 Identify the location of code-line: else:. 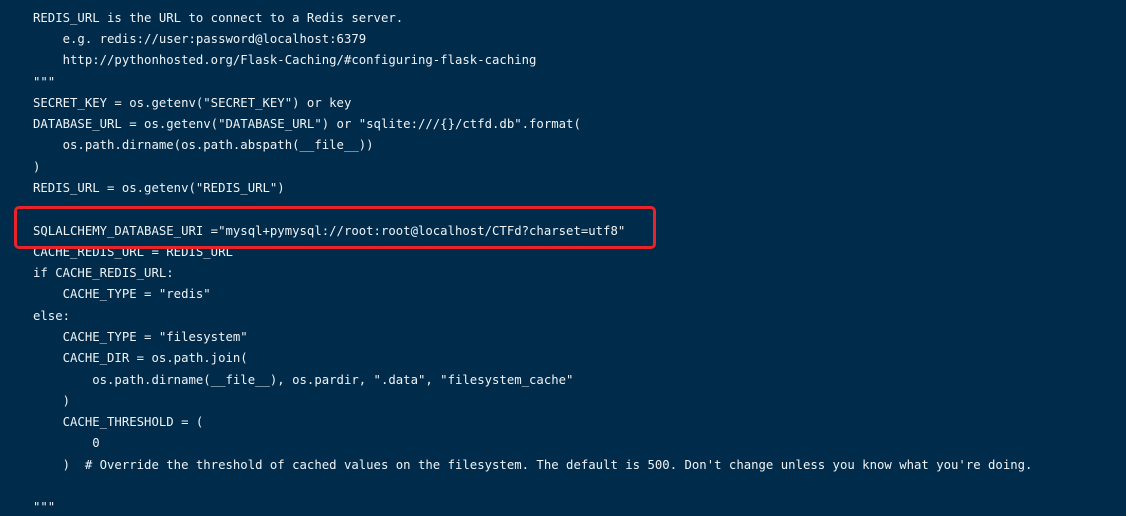
(52, 316).